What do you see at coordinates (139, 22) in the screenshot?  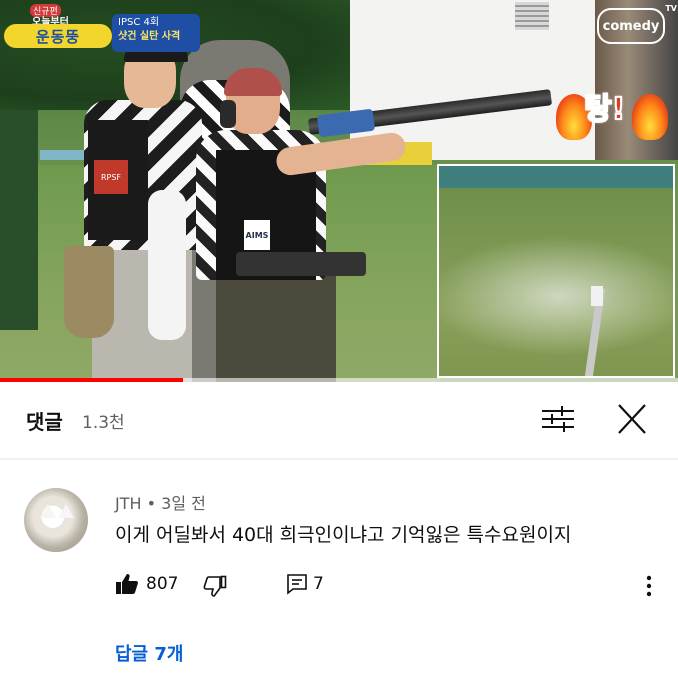 I see `episode-caption-line1: IPSC 4회` at bounding box center [139, 22].